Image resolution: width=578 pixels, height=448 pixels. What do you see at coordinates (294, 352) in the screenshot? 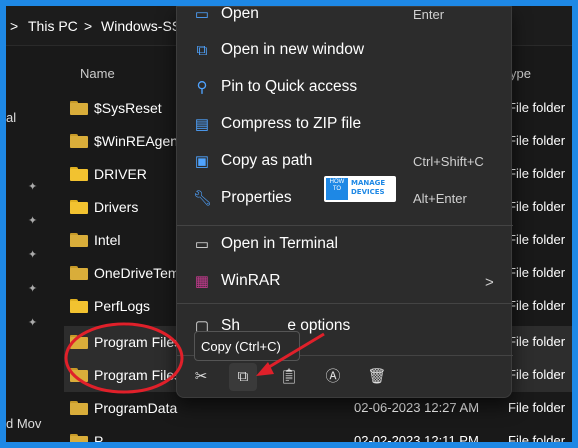
I see `annotation-arrow` at bounding box center [294, 352].